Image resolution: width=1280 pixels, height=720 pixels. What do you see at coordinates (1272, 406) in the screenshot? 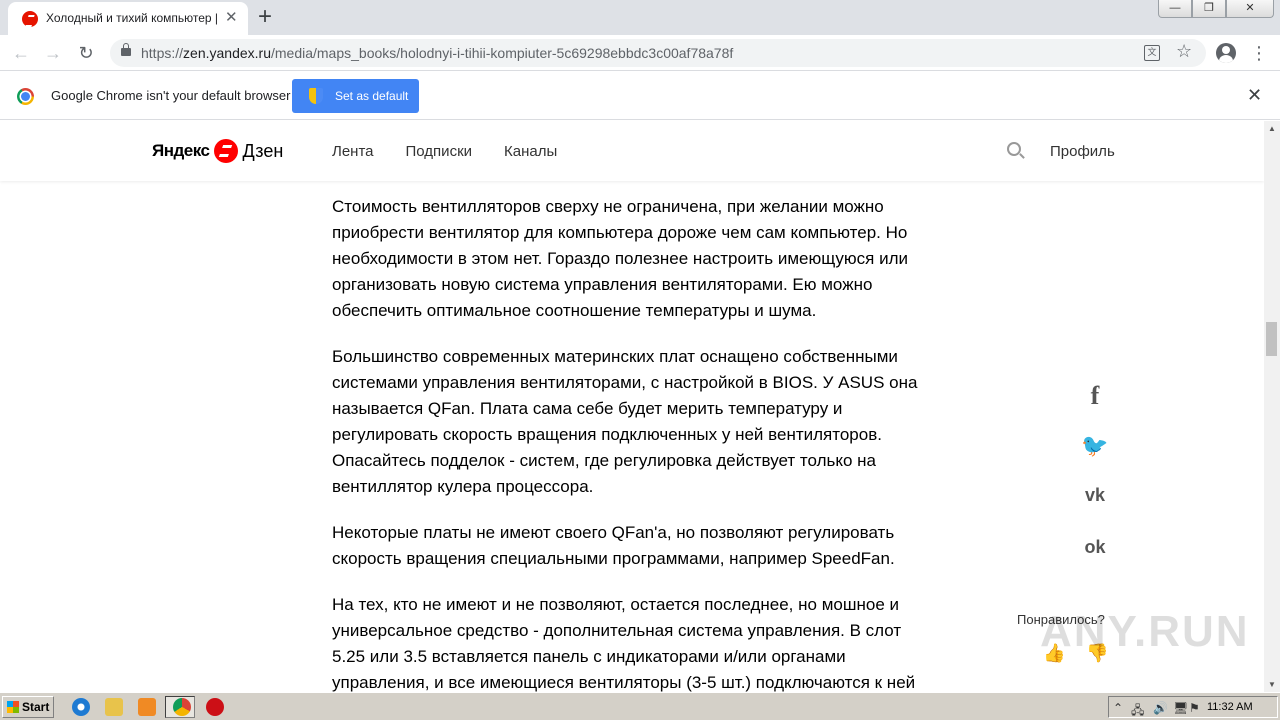
I see `page-scrollbar: ▲ ▼` at bounding box center [1272, 406].